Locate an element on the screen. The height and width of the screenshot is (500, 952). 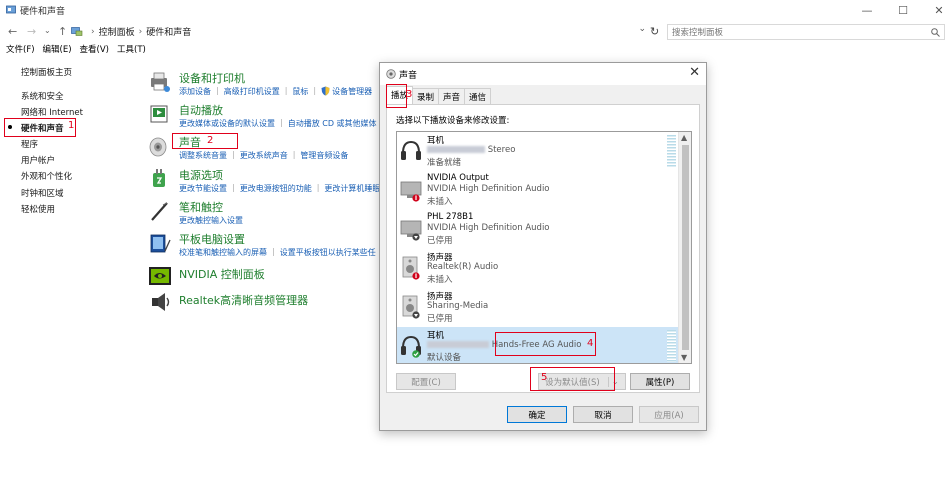
device-description-suffix: Stereo is located at coordinates (501, 150).